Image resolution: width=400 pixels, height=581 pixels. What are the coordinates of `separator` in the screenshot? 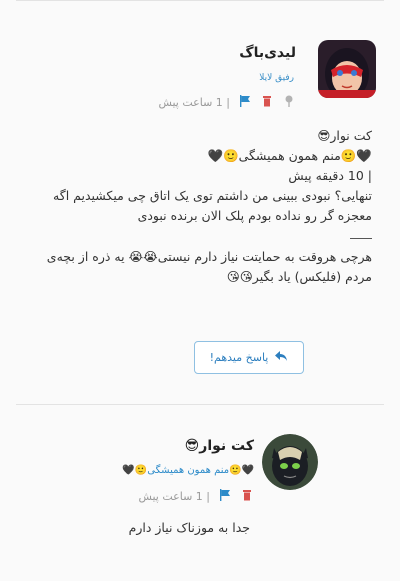 It's located at (361, 238).